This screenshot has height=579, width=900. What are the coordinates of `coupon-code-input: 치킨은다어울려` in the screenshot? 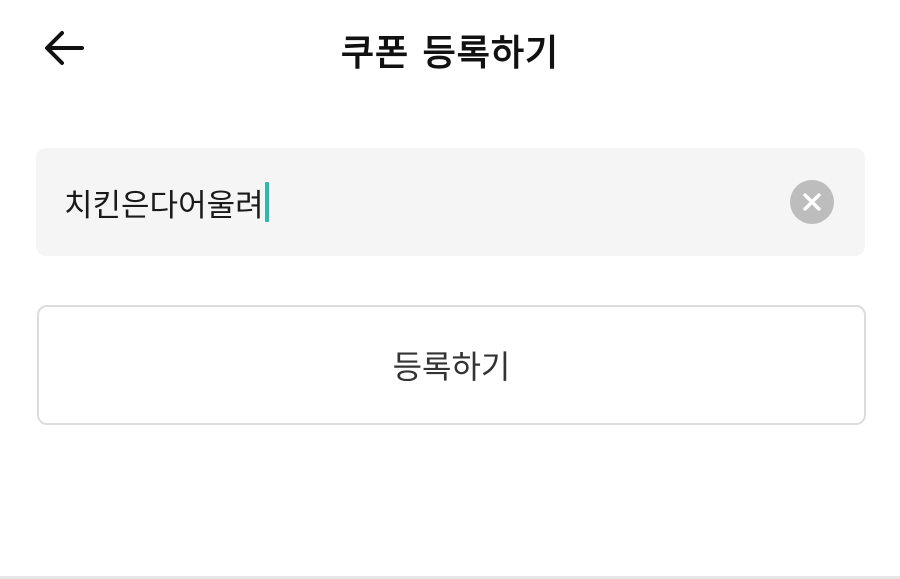 It's located at (166, 202).